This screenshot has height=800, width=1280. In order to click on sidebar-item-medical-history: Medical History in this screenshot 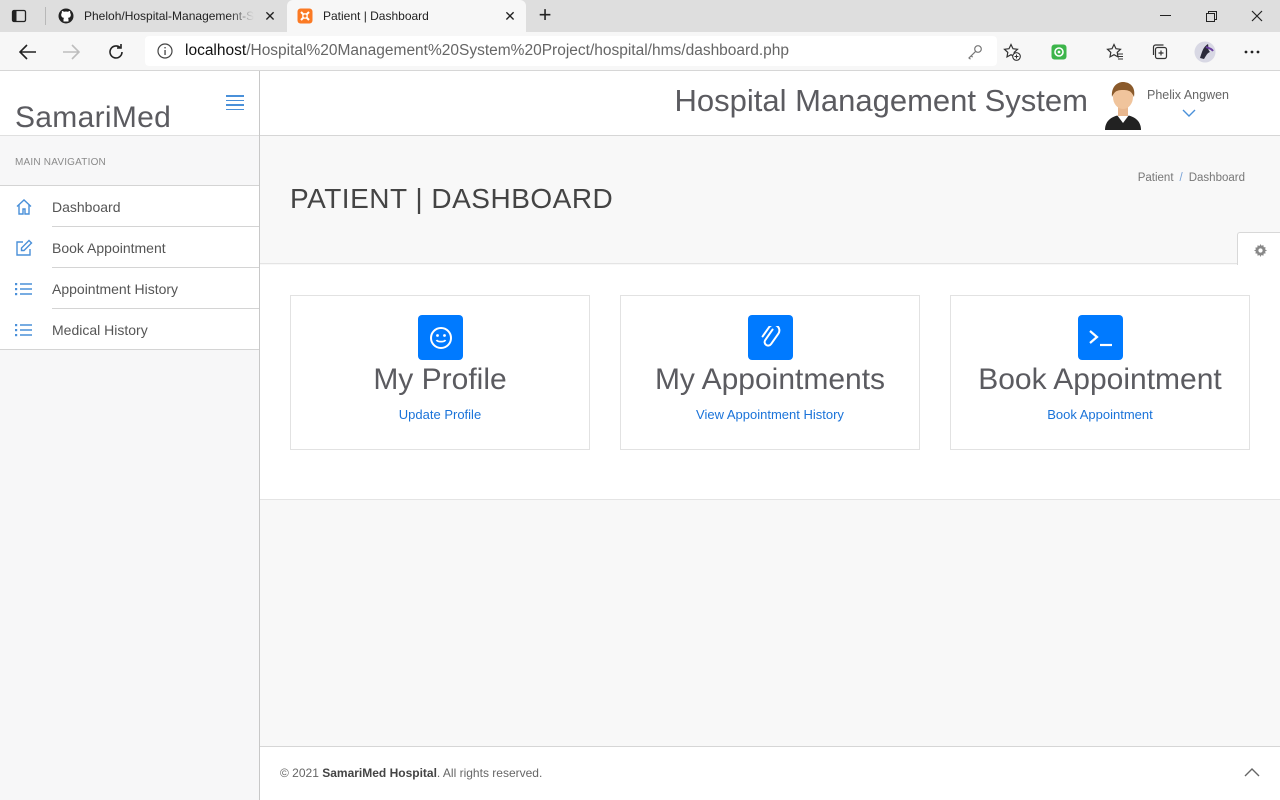, I will do `click(129, 329)`.